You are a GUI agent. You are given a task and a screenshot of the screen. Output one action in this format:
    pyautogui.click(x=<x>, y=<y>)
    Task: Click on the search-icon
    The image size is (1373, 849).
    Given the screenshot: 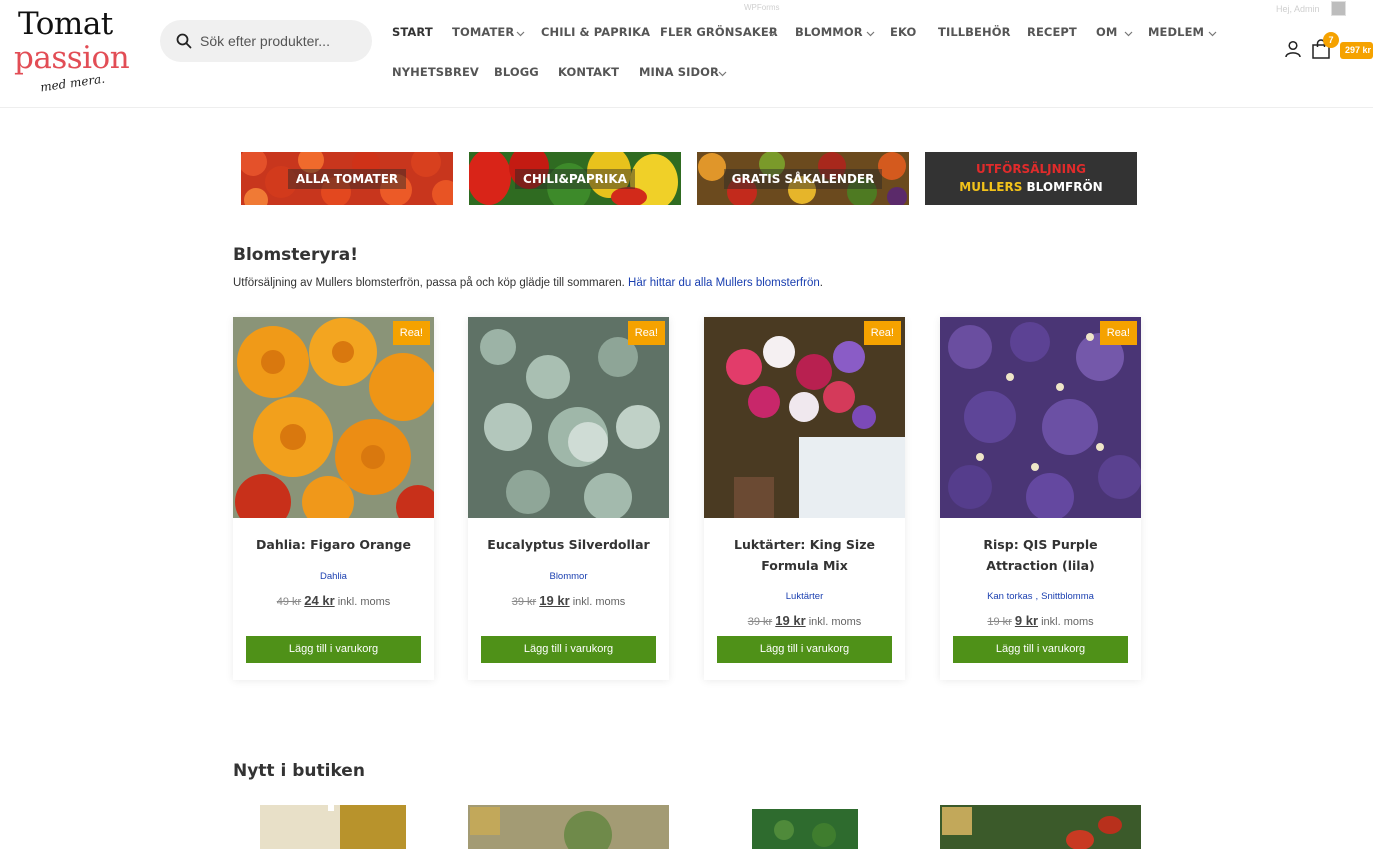 What is the action you would take?
    pyautogui.click(x=184, y=41)
    